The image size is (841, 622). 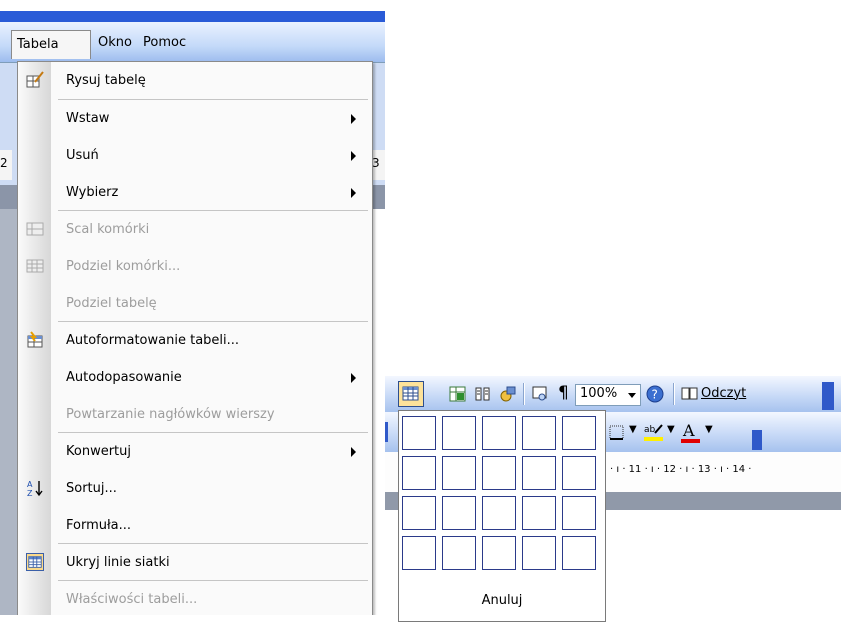 I want to click on document-map-icon, so click(x=540, y=394).